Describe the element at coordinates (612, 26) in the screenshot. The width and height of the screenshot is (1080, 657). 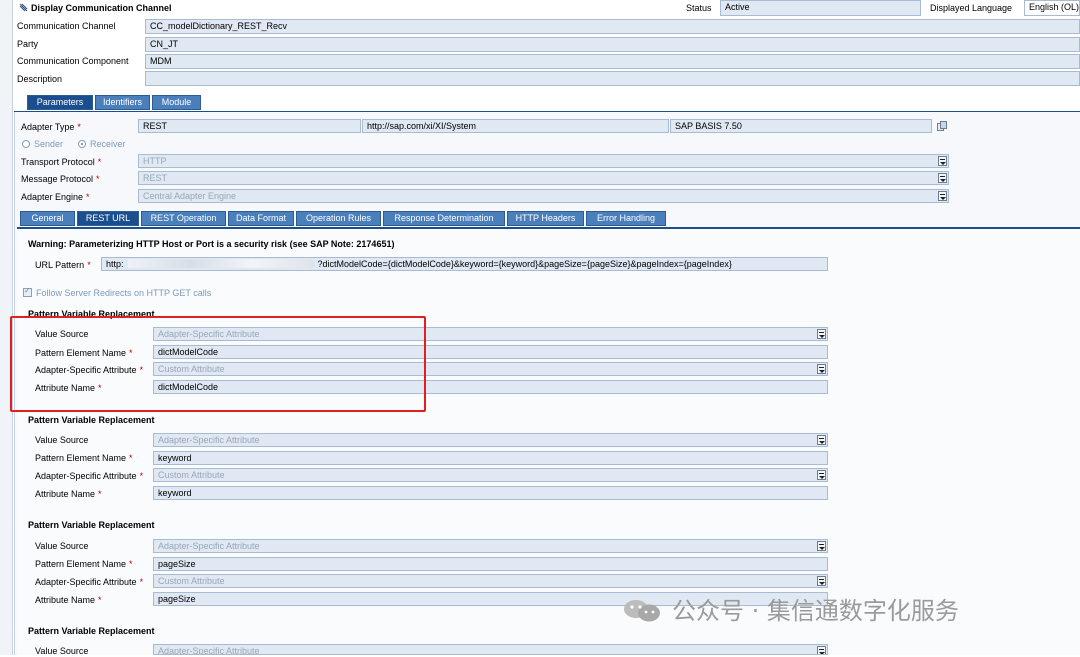
I see `channel-field: CC_modelDictionary_REST_Recv` at that location.